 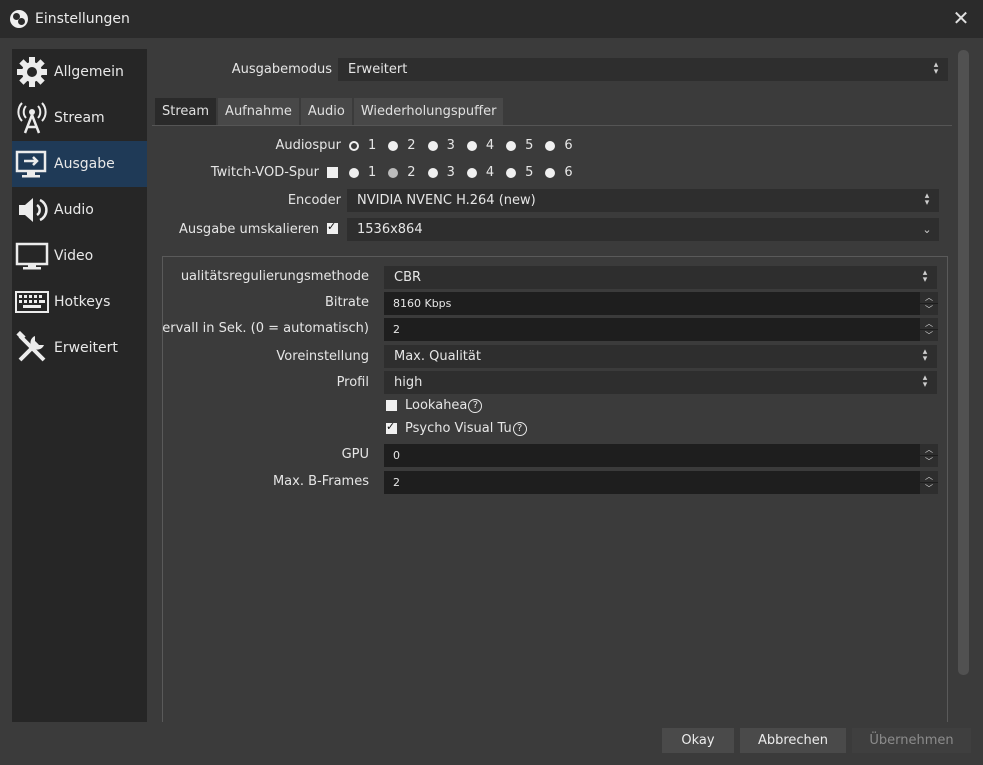 What do you see at coordinates (390, 229) in the screenshot?
I see `rescale-value: 1536x864` at bounding box center [390, 229].